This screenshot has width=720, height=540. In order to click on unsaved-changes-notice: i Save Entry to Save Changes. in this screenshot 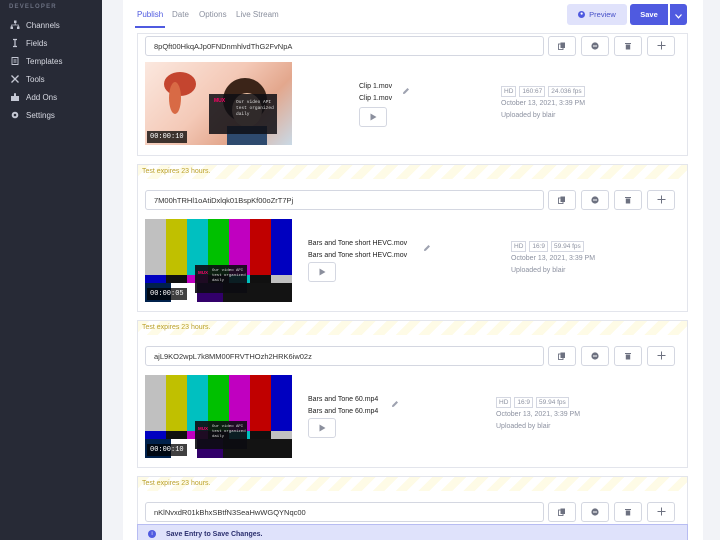, I will do `click(412, 532)`.